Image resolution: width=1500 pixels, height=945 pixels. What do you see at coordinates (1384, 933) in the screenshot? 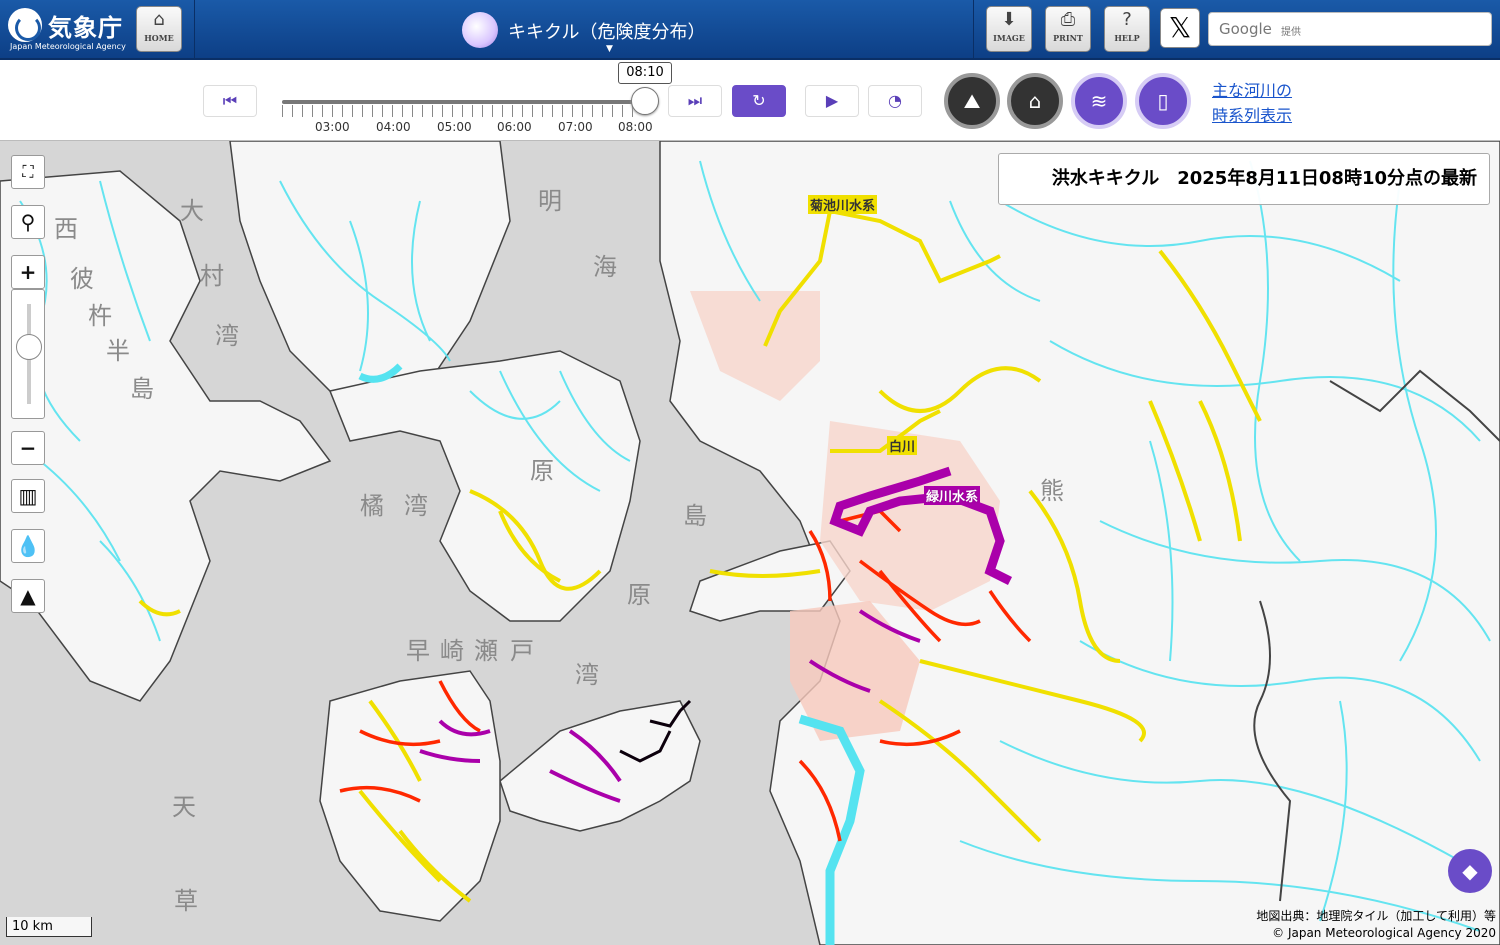
I see `copyright: © Japan Meteorological Agency 2020` at bounding box center [1384, 933].